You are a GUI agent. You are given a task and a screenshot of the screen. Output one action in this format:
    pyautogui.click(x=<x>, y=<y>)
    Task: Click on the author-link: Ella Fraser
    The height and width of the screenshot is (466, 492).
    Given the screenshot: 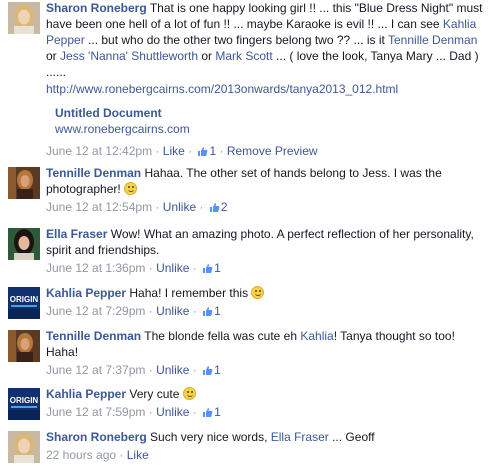 What is the action you would take?
    pyautogui.click(x=76, y=234)
    